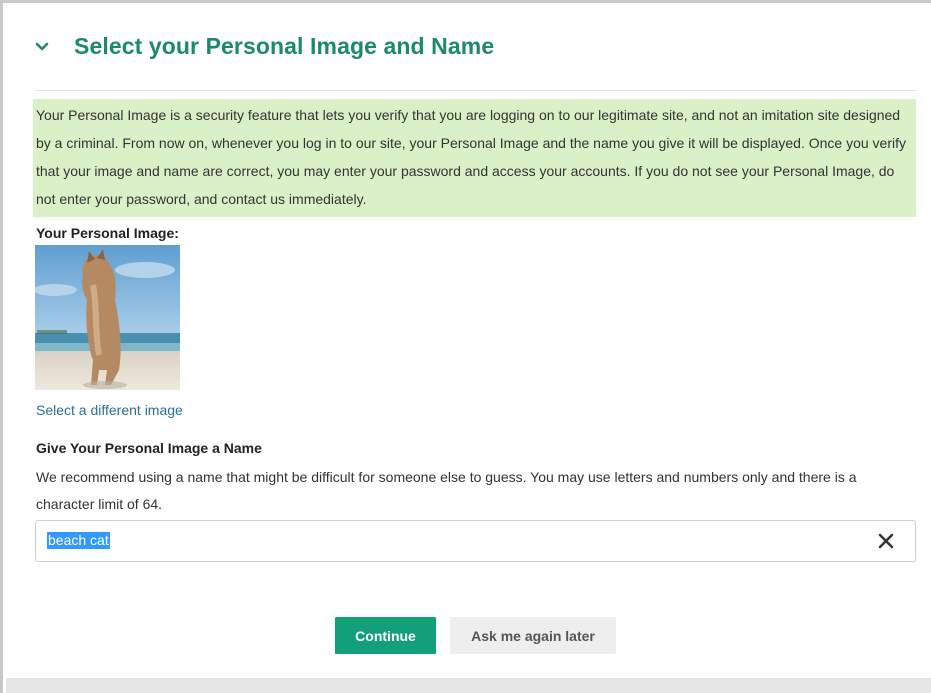 This screenshot has height=693, width=931. Describe the element at coordinates (475, 90) in the screenshot. I see `divider` at that location.